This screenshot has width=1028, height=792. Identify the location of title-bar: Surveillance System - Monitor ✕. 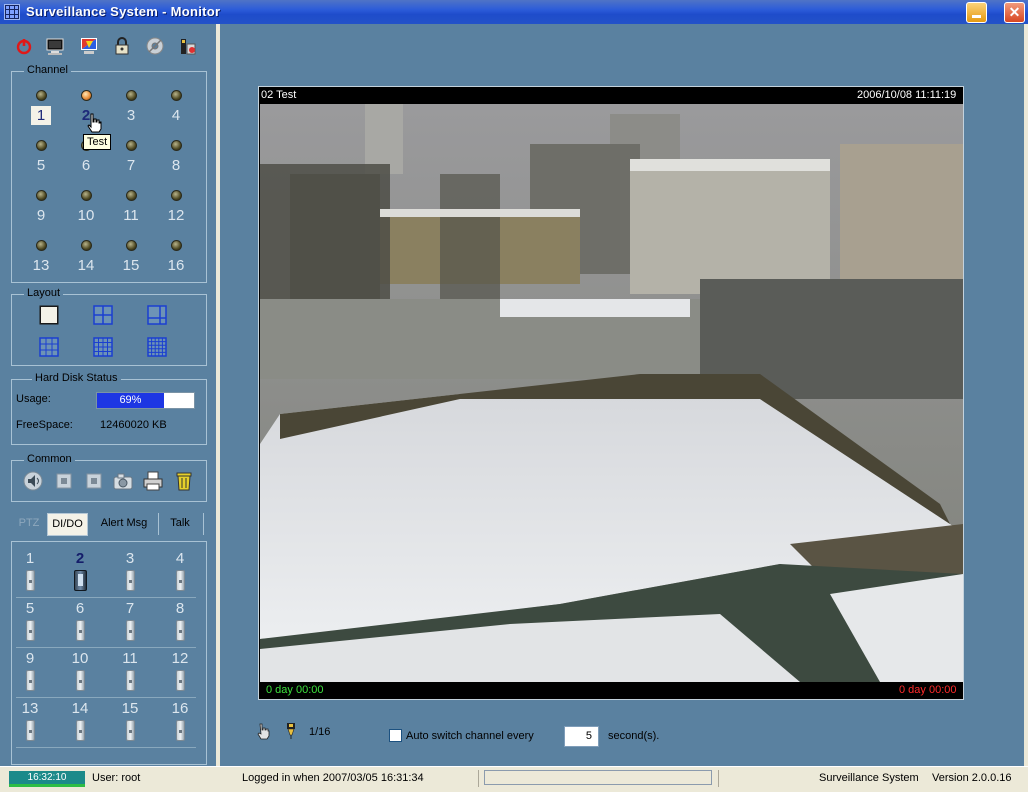
(514, 12).